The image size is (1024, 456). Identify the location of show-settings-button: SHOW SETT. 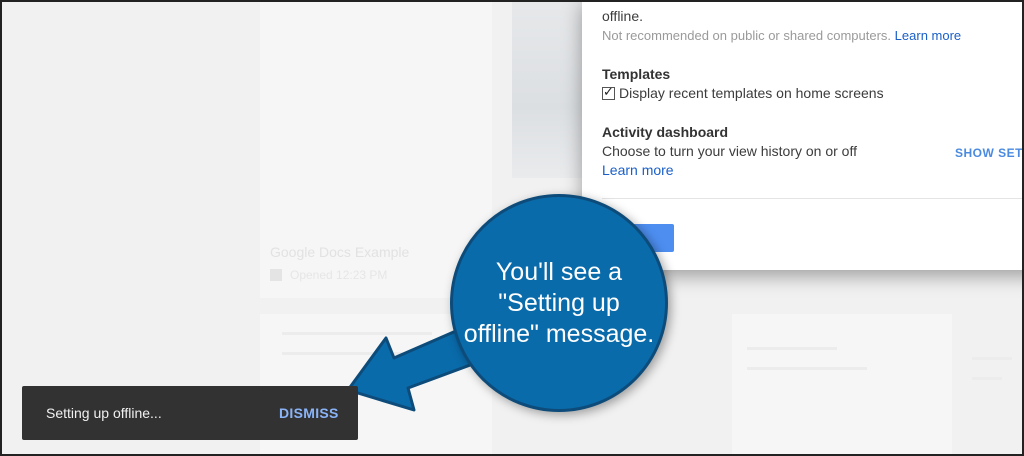
(988, 153).